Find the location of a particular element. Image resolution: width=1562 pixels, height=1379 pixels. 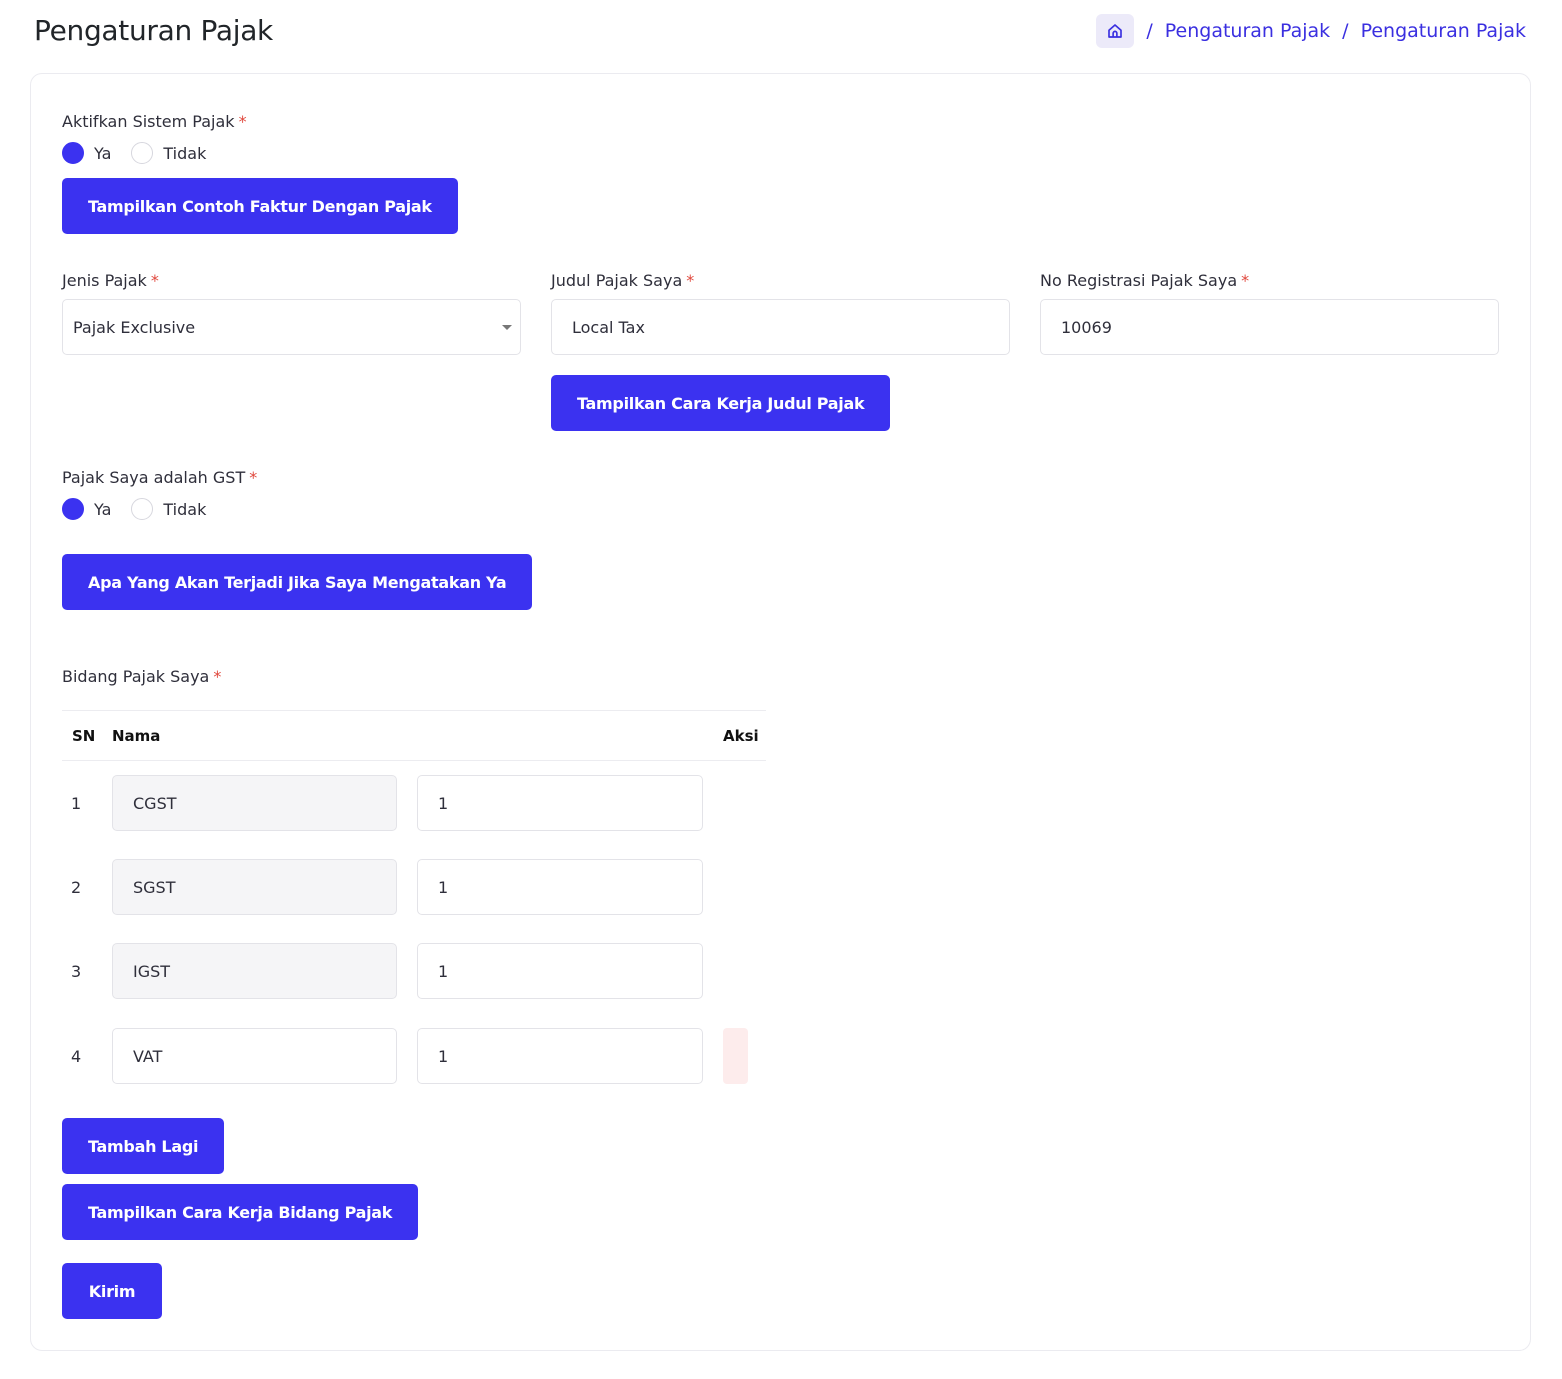

submit-button: Kirim is located at coordinates (112, 1291).